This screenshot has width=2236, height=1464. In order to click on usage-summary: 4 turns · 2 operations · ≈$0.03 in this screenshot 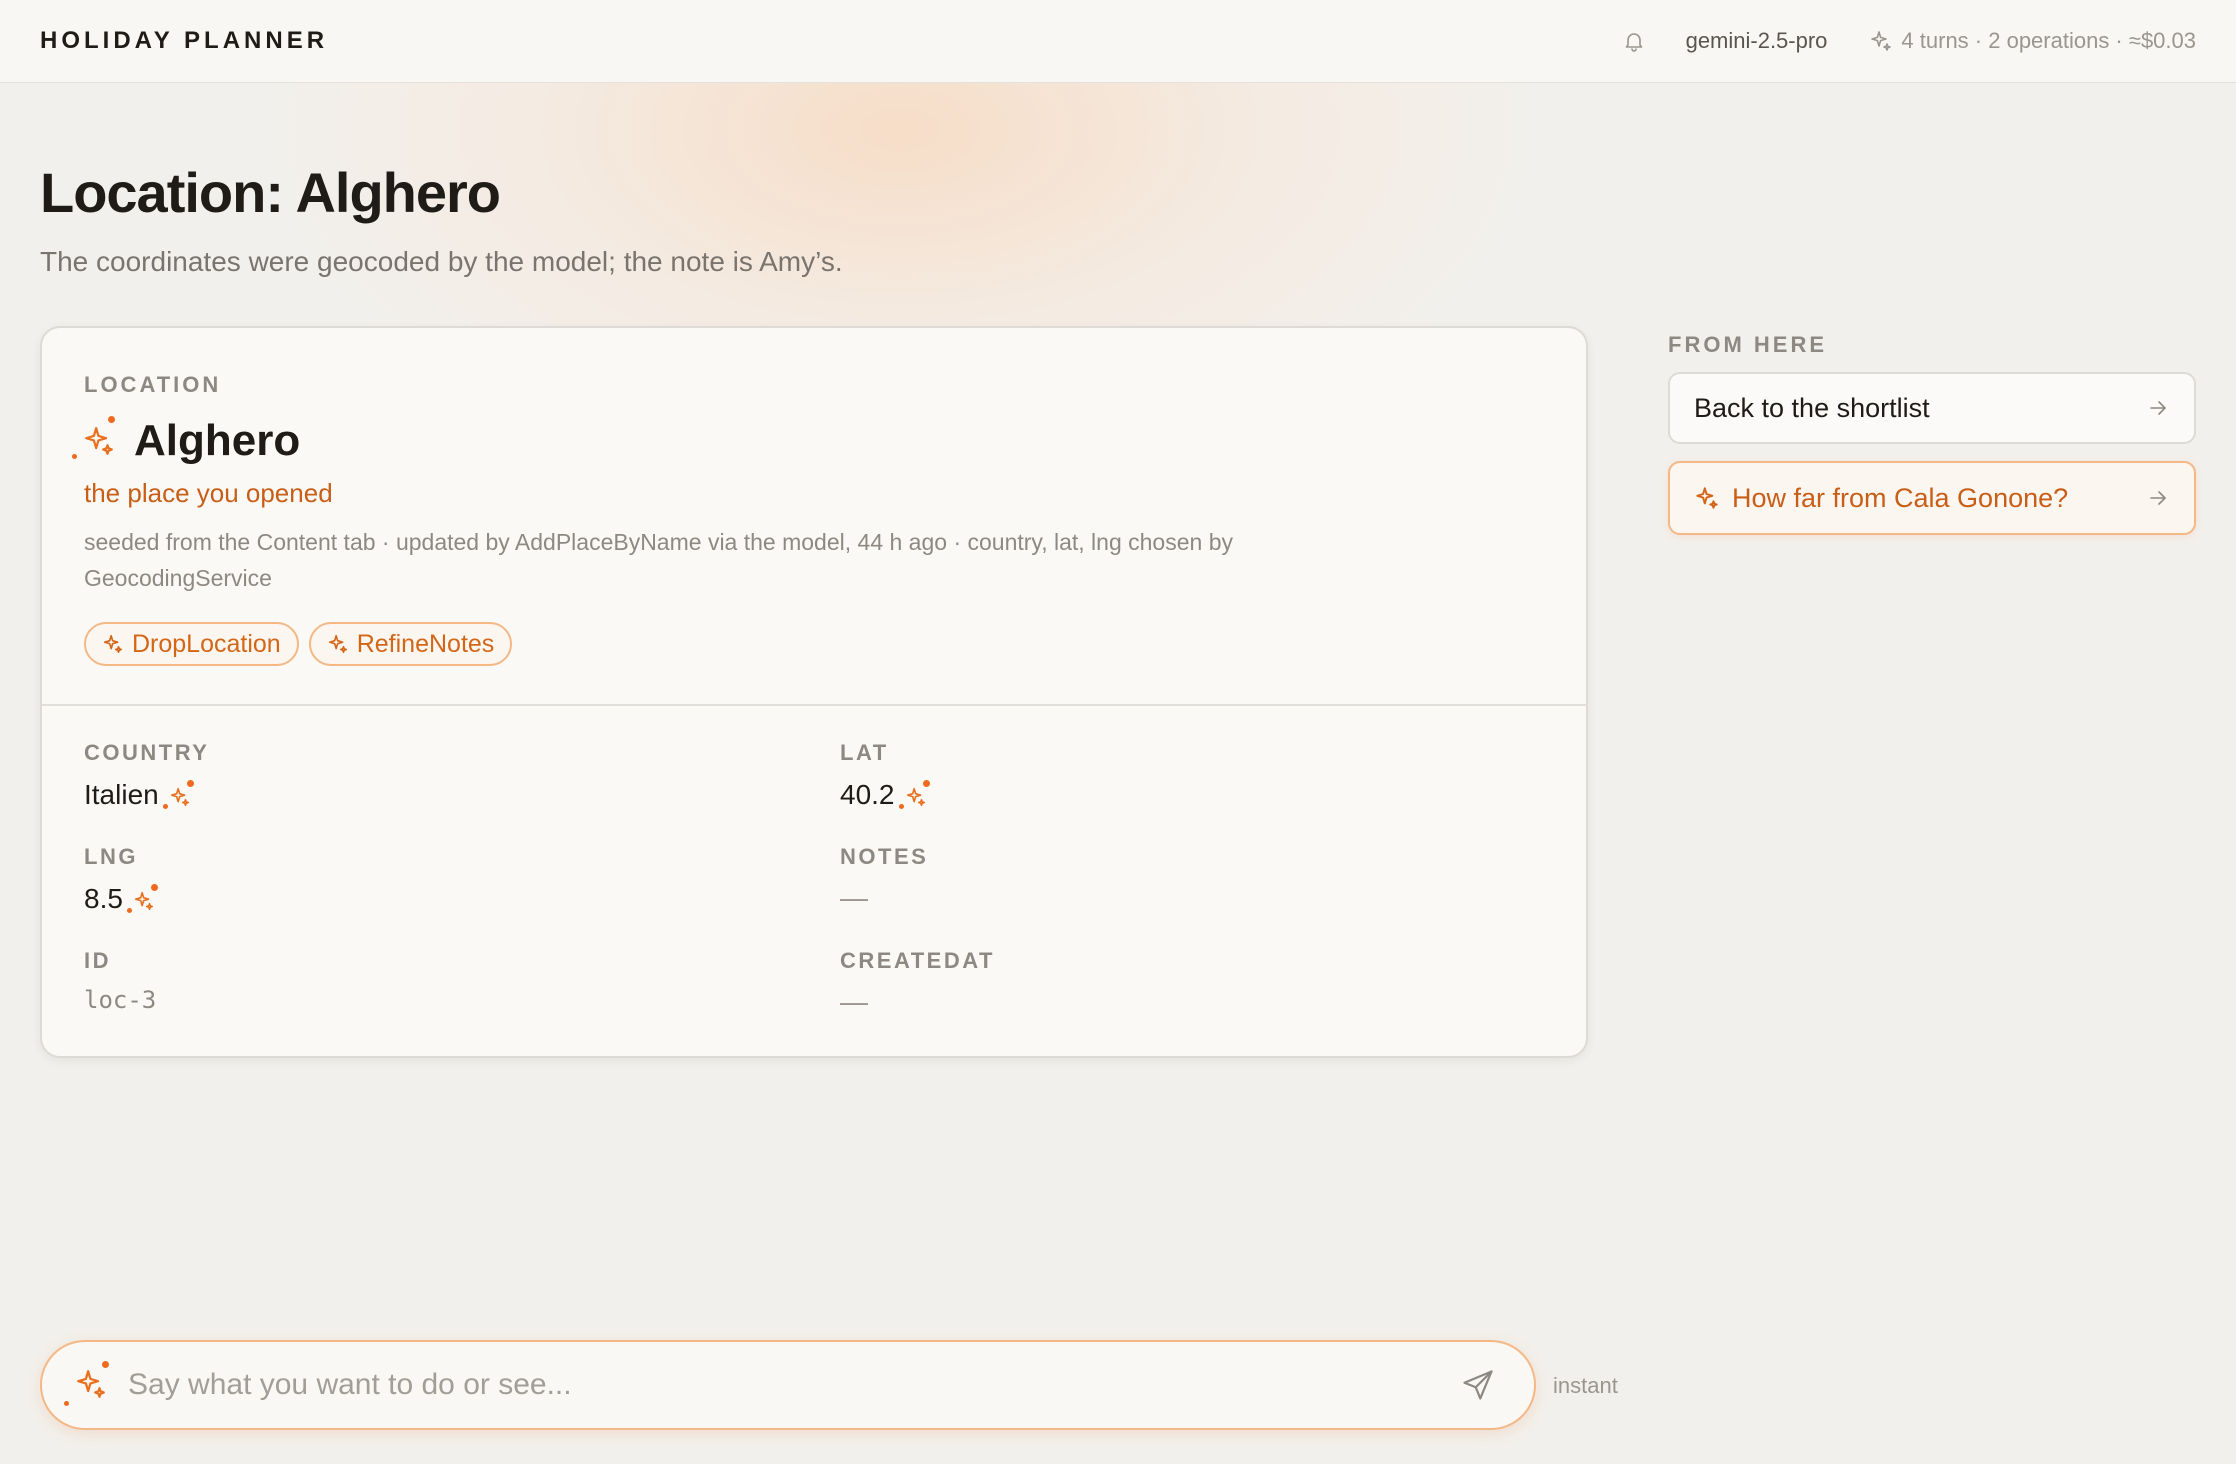, I will do `click(2032, 41)`.